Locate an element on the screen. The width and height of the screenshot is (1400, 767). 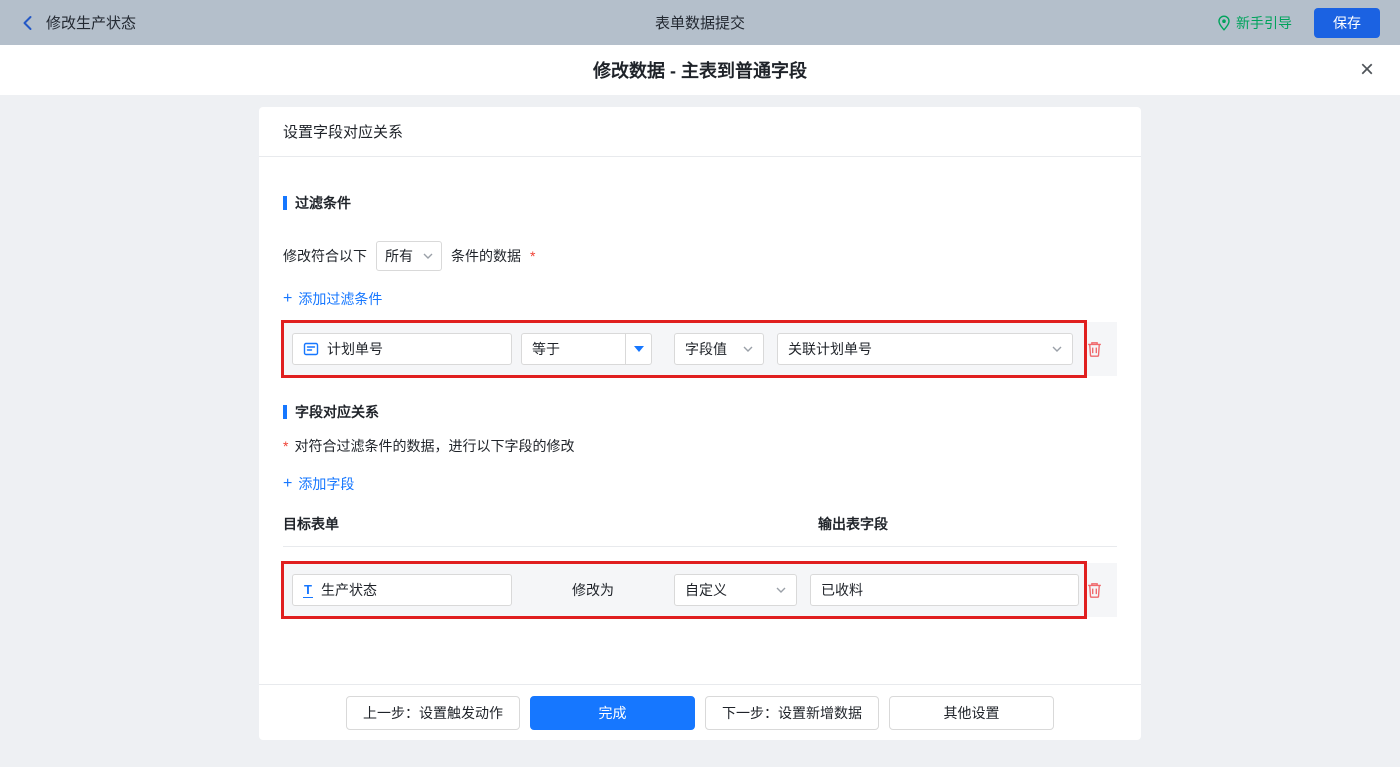
delete-mapping-row-button is located at coordinates (1094, 590).